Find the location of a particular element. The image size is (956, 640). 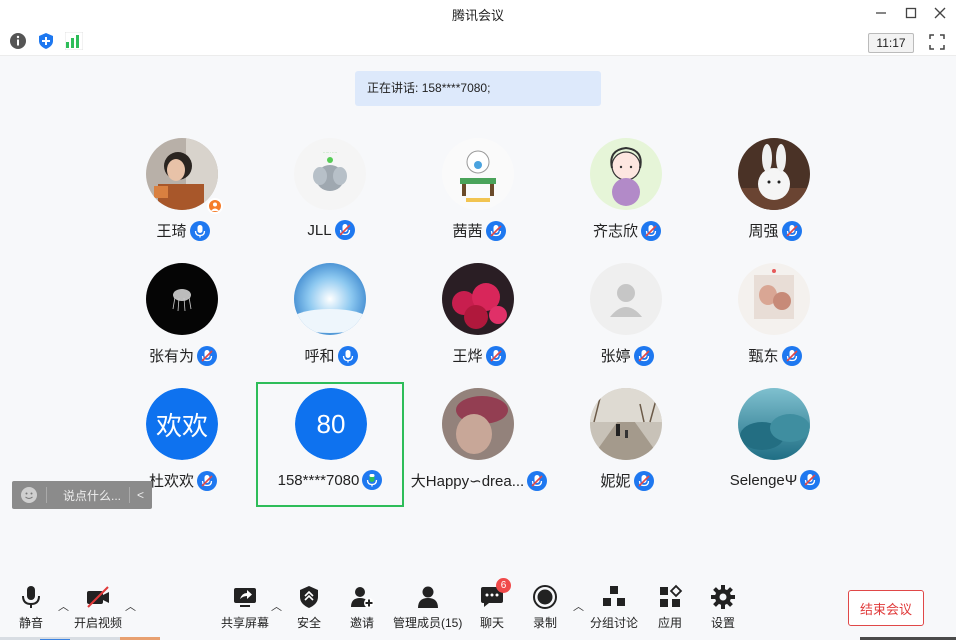

chat-label: 聊天 is located at coordinates (491, 623).